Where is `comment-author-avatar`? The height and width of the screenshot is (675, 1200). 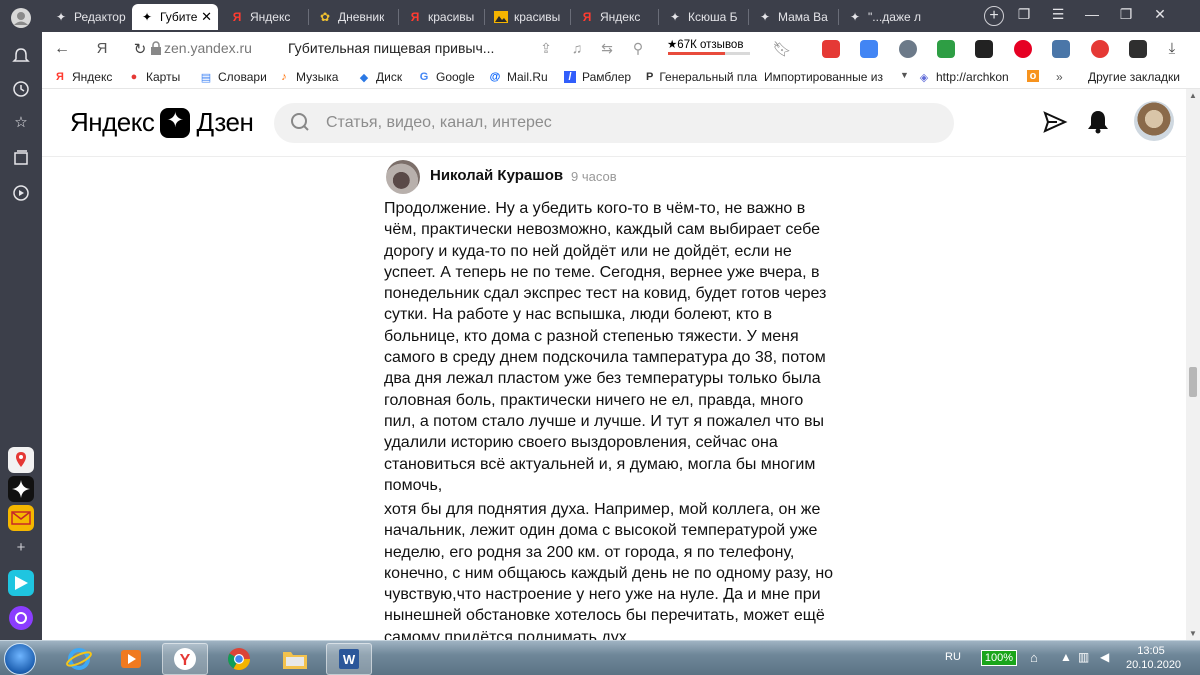
comment-author-avatar is located at coordinates (403, 177).